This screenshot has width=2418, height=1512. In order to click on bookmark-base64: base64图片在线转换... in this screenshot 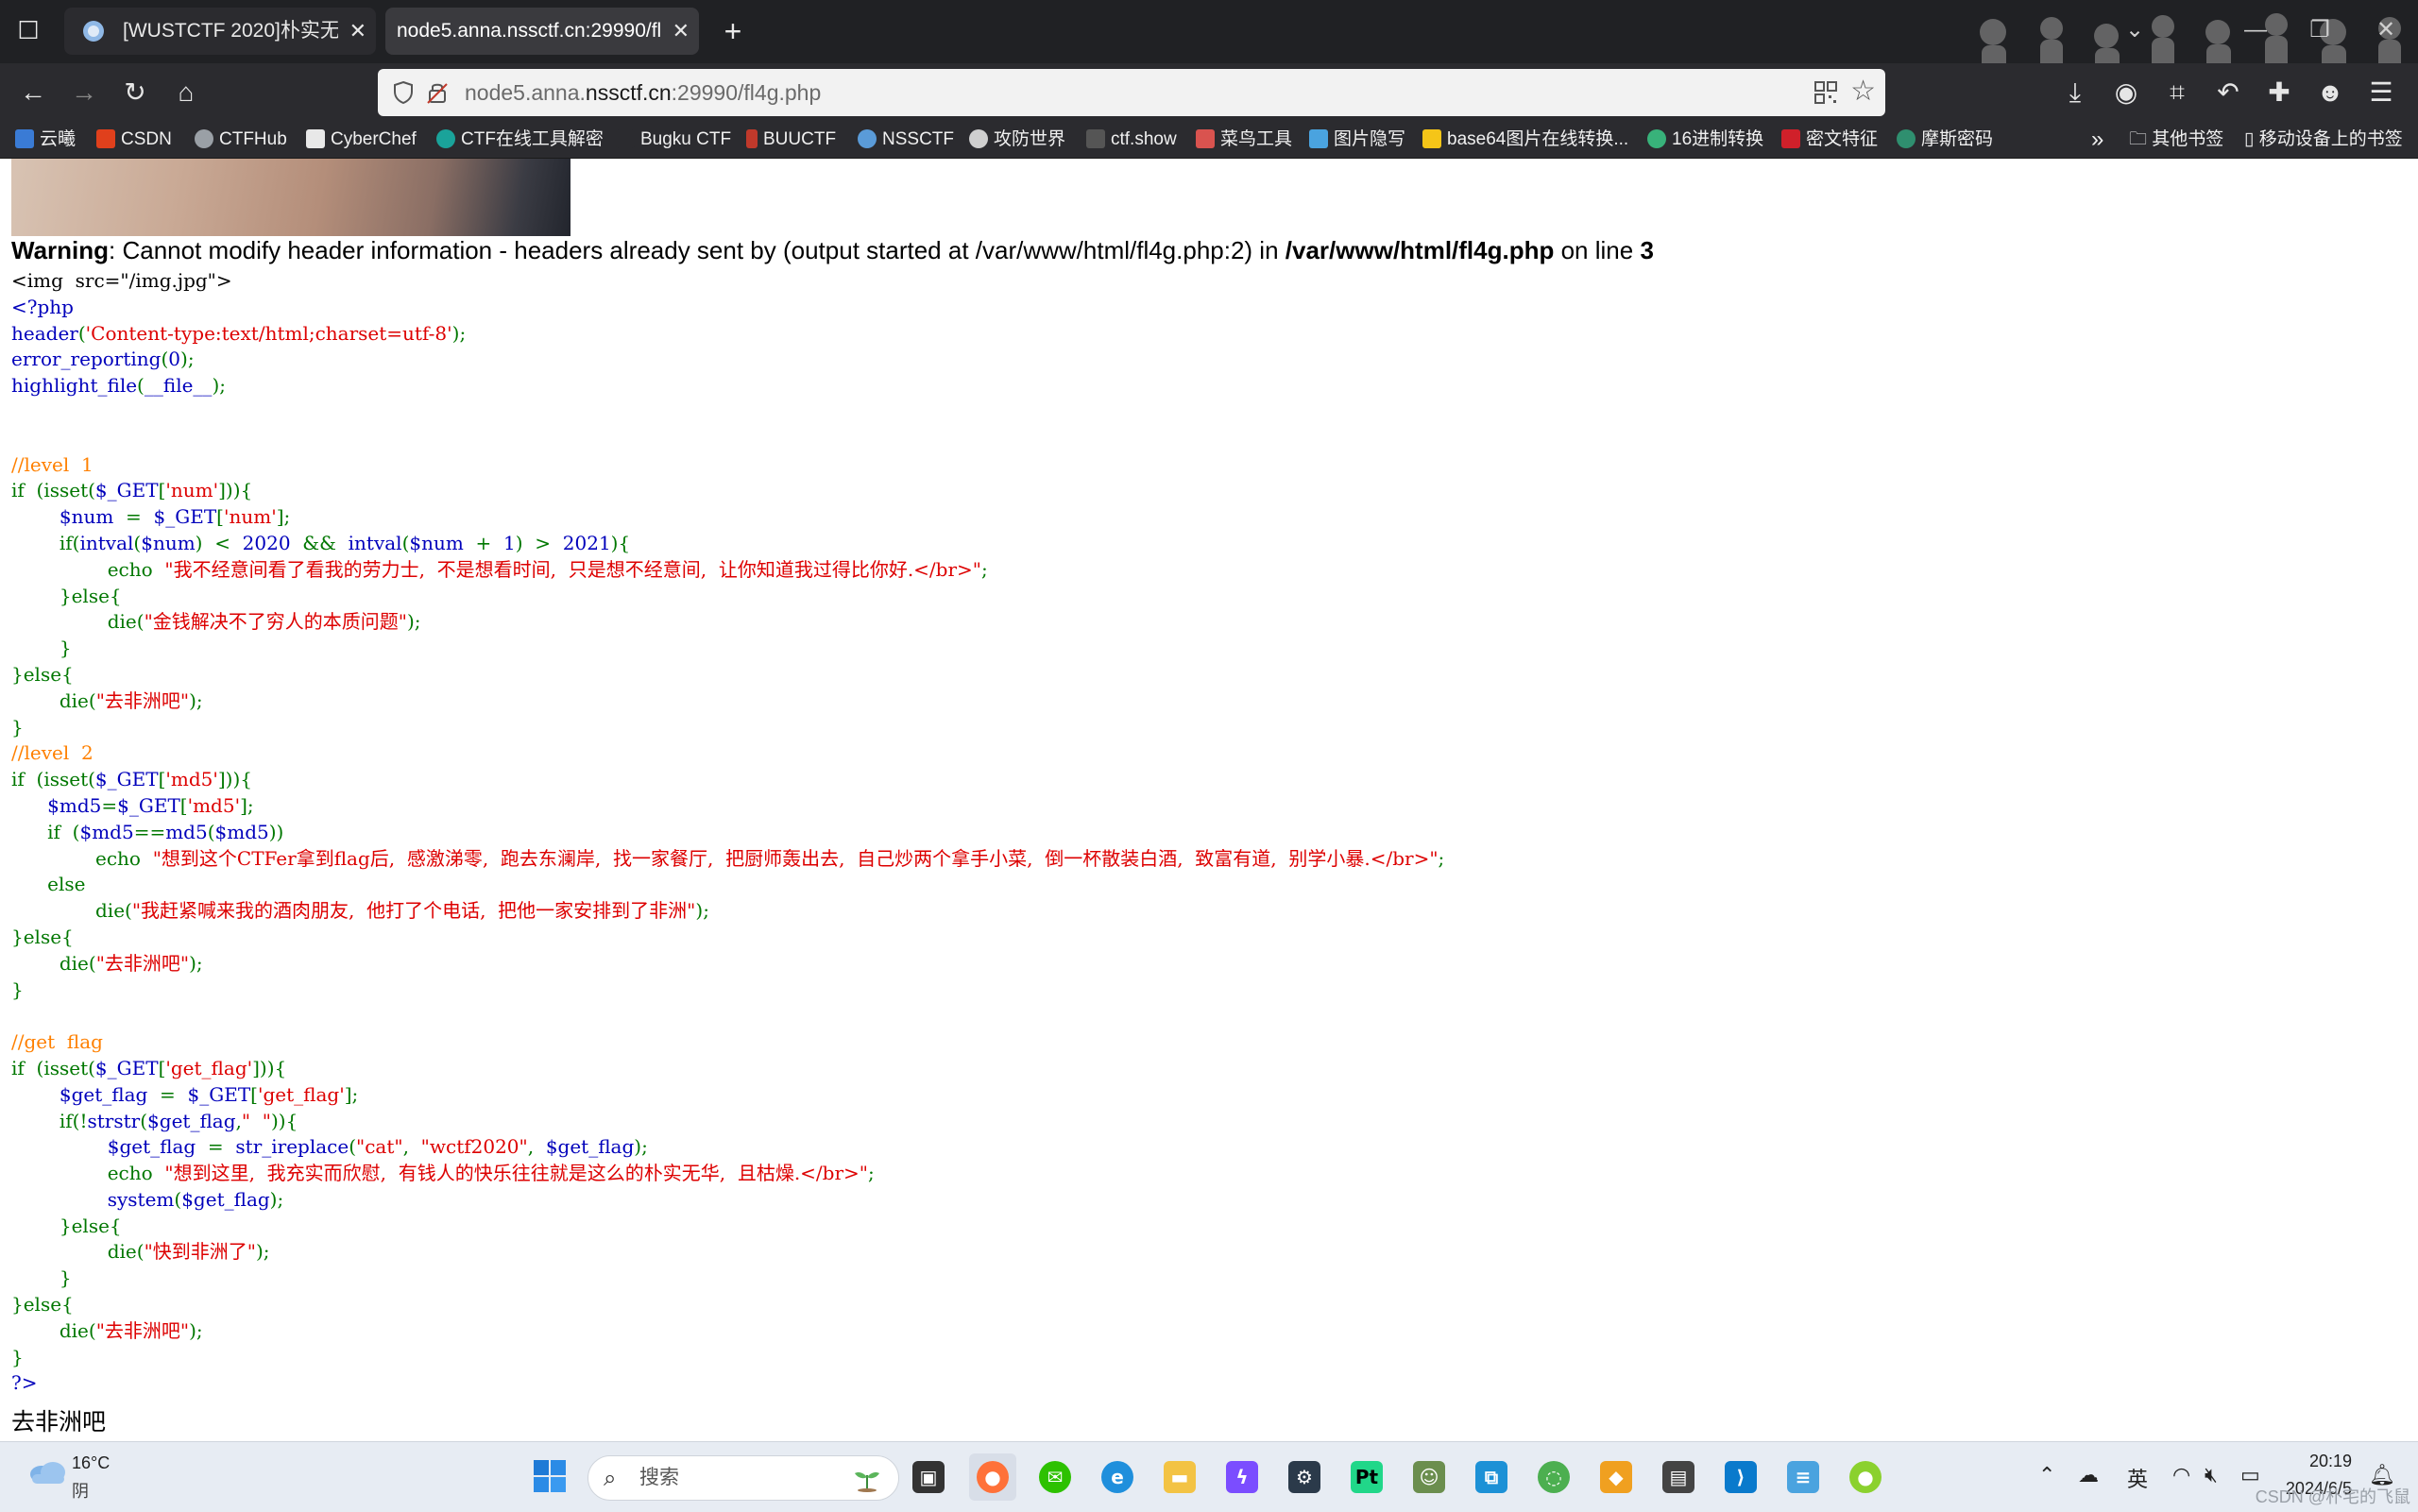, I will do `click(1525, 140)`.